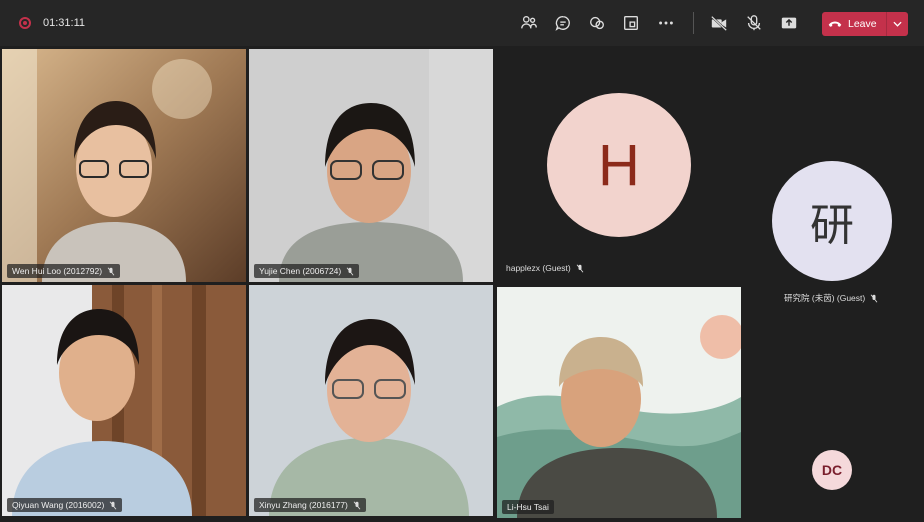  I want to click on participant-name: 研究院 (未茵) (Guest), so click(825, 298).